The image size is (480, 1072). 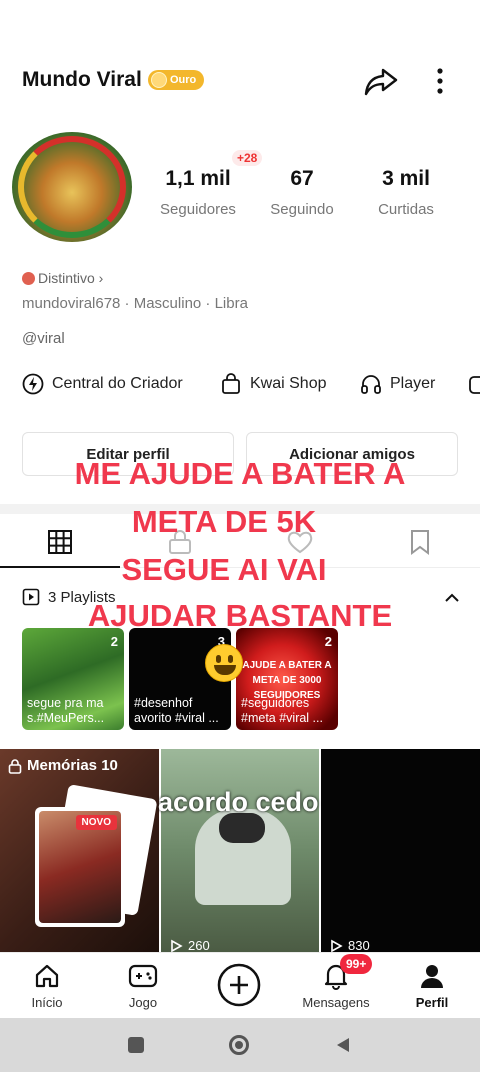 I want to click on bottom-navigation: Início Jogo Mensagens Perfil, so click(x=240, y=985).